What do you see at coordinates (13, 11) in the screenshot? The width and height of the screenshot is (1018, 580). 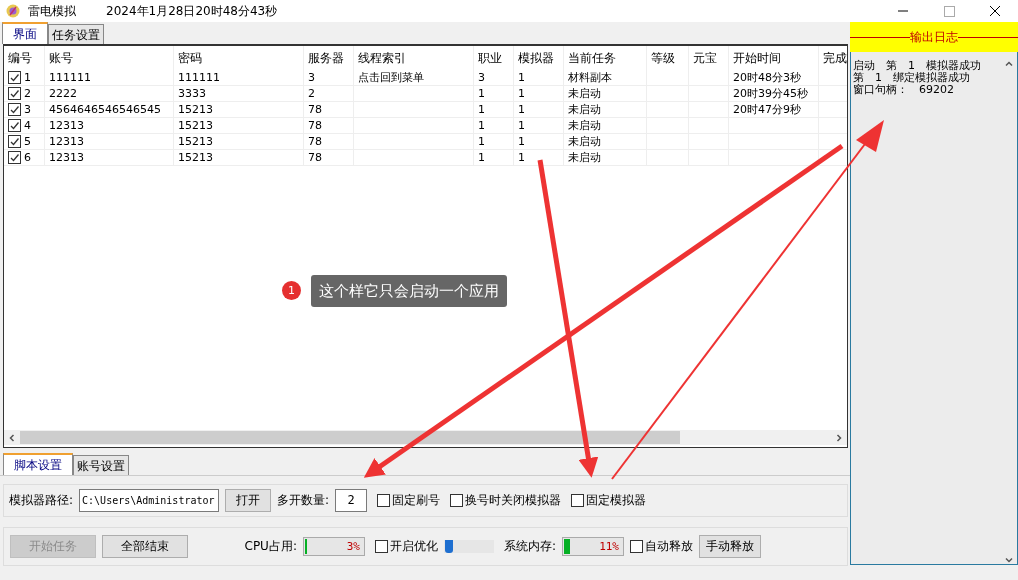 I see `app-icon` at bounding box center [13, 11].